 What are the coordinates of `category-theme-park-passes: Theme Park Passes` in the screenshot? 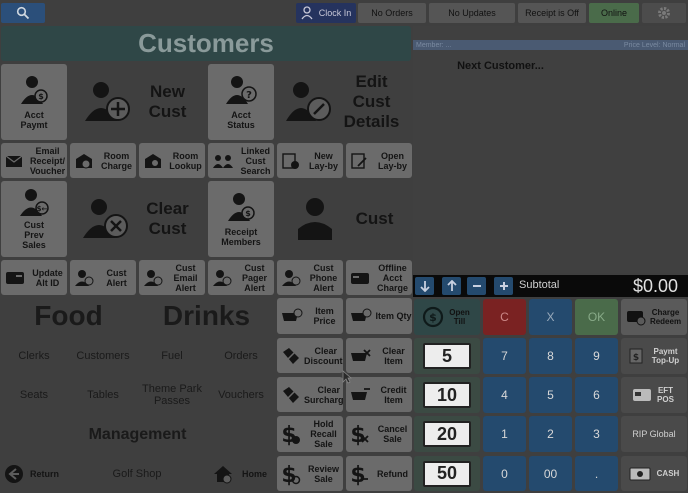 It's located at (172, 394).